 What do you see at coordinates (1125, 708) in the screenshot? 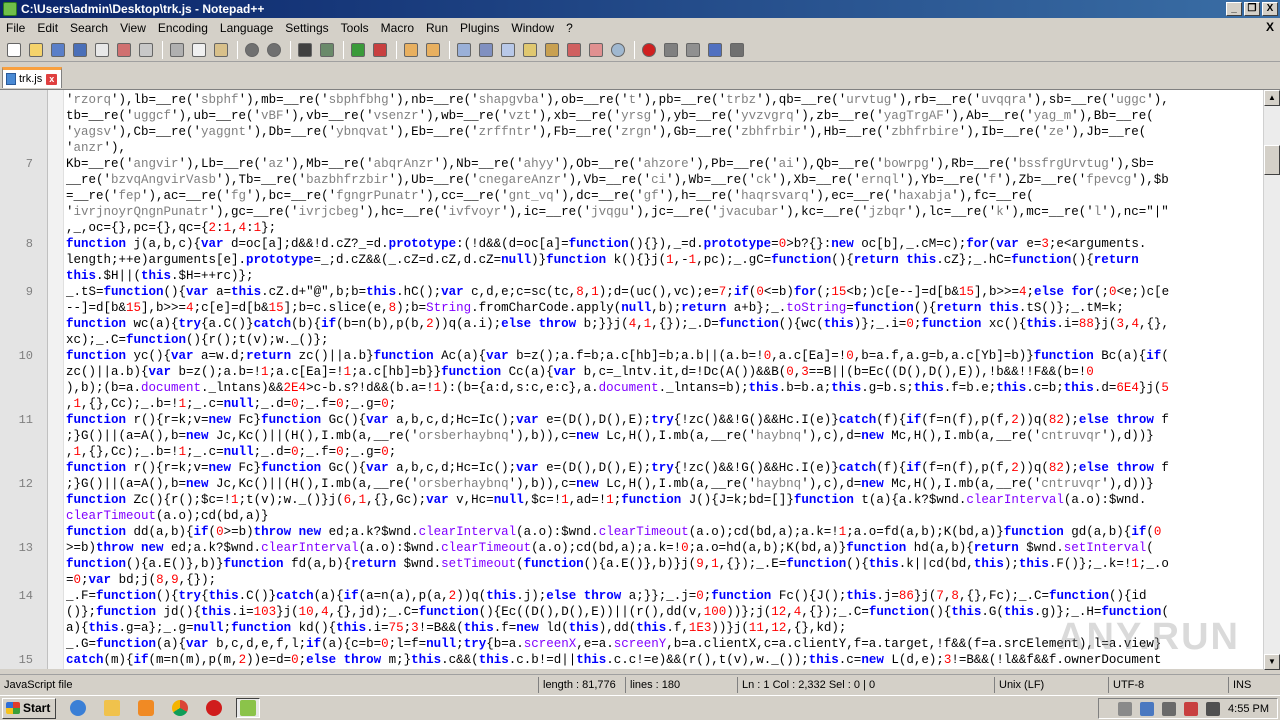
I see `notification-icon` at bounding box center [1125, 708].